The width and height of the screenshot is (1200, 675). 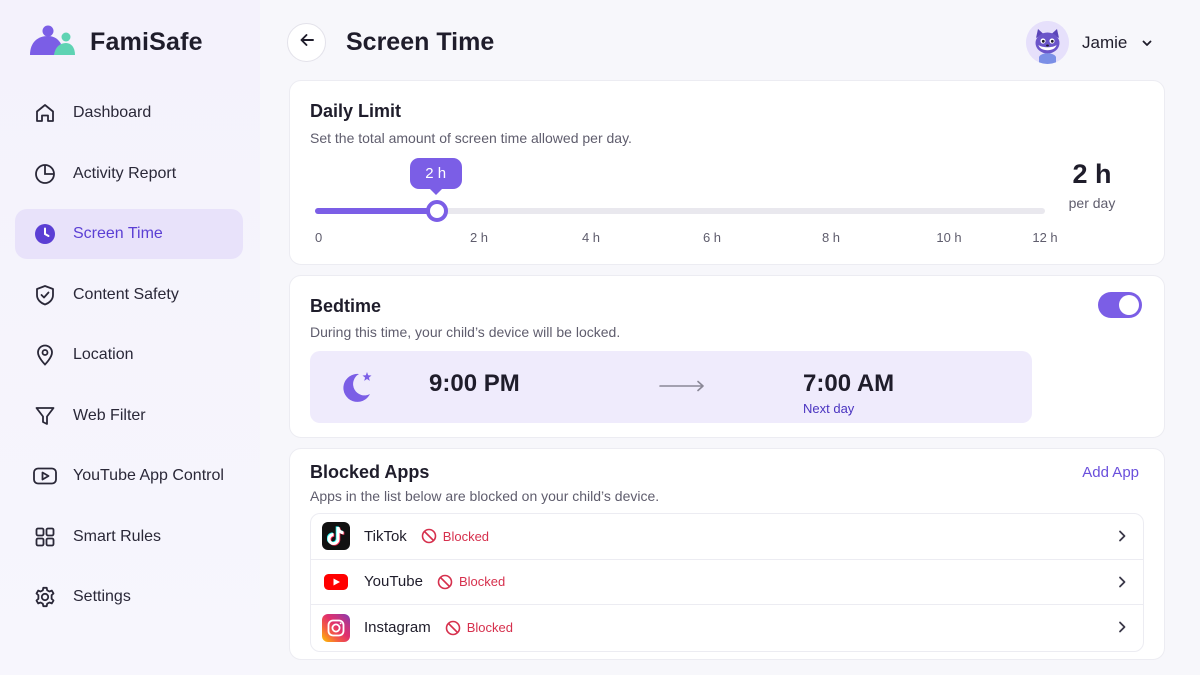 I want to click on sidebar-item-content-safety: Content Safety, so click(x=129, y=295).